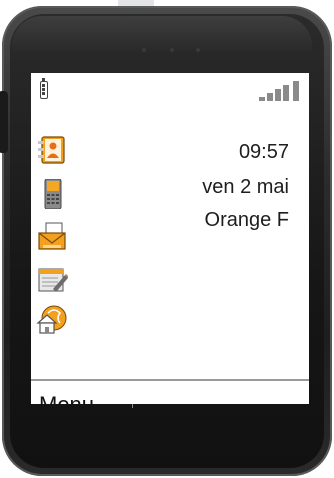  Describe the element at coordinates (66, 398) in the screenshot. I see `menu-softkey: Menu` at that location.